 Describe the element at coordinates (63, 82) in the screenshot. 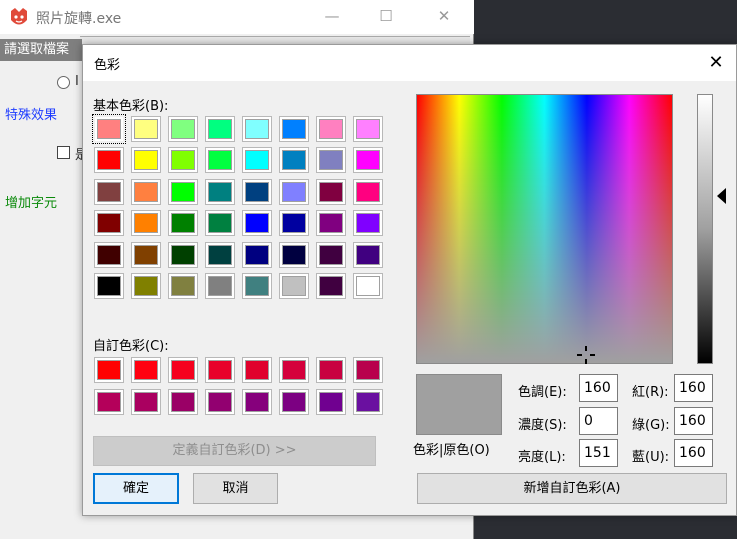

I see `app-radio` at that location.